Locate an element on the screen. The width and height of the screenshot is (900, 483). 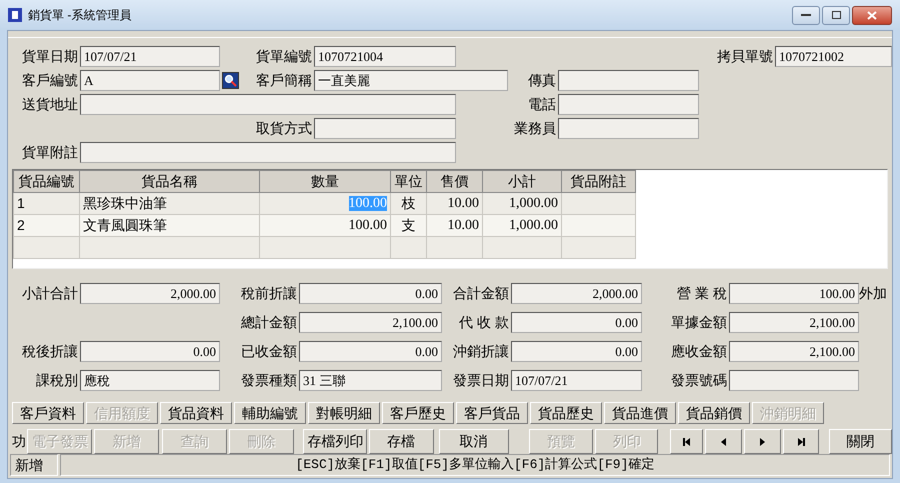
action-button: 關閉 is located at coordinates (860, 441).